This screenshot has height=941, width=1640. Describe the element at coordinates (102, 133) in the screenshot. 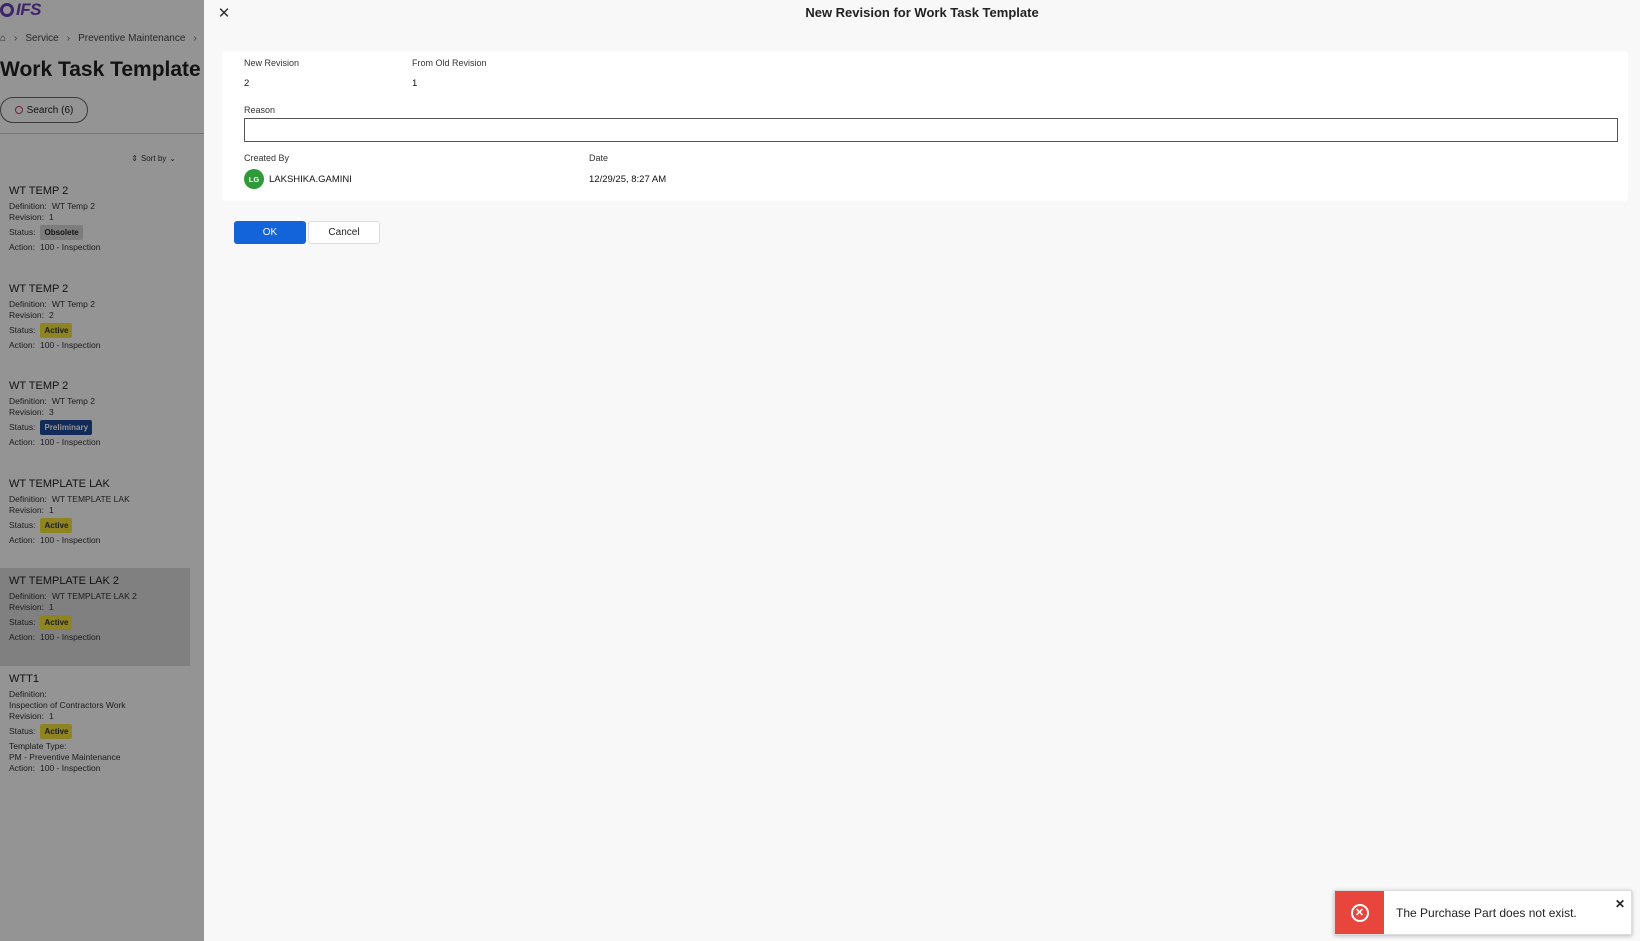

I see `divider` at that location.